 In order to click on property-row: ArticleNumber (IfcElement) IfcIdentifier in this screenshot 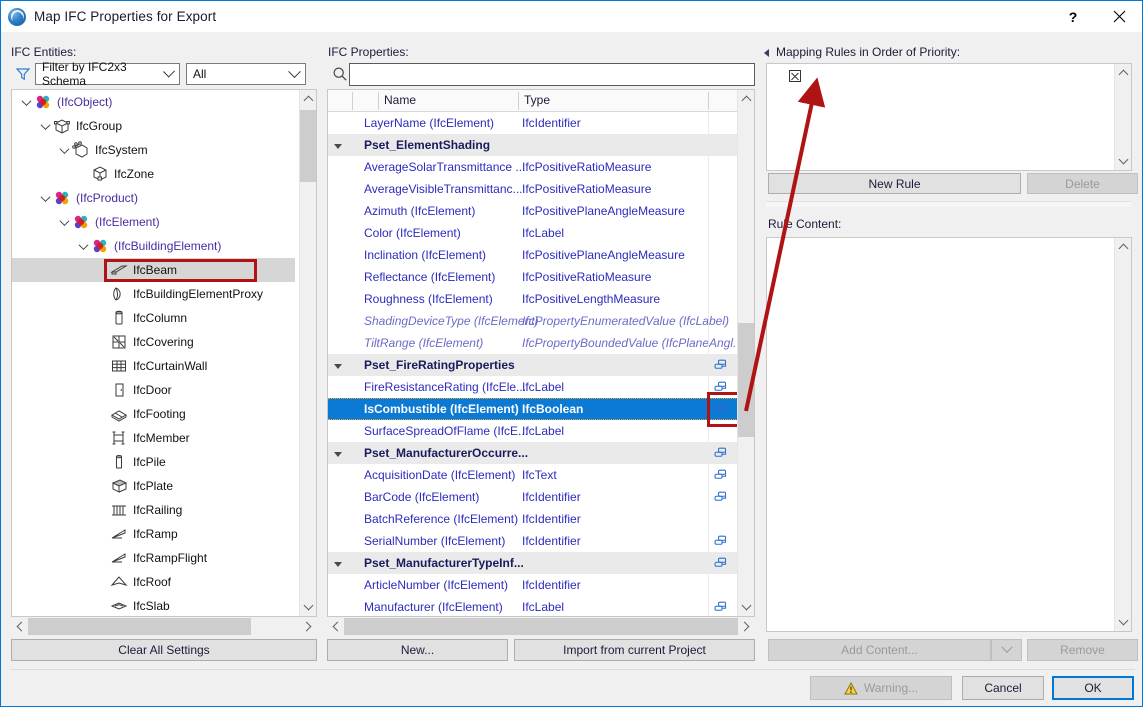, I will do `click(533, 585)`.